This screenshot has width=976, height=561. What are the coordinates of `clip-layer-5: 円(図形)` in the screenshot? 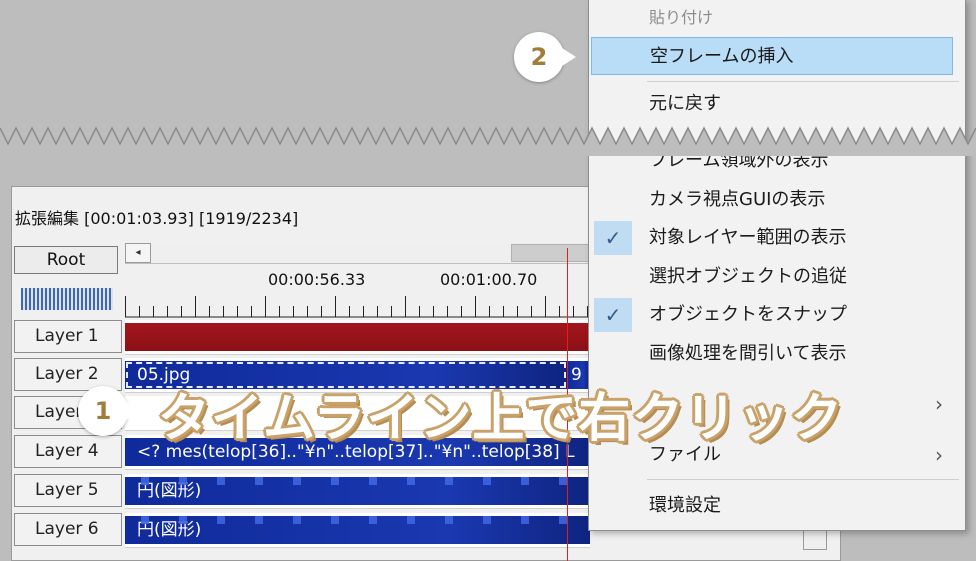 It's located at (357, 491).